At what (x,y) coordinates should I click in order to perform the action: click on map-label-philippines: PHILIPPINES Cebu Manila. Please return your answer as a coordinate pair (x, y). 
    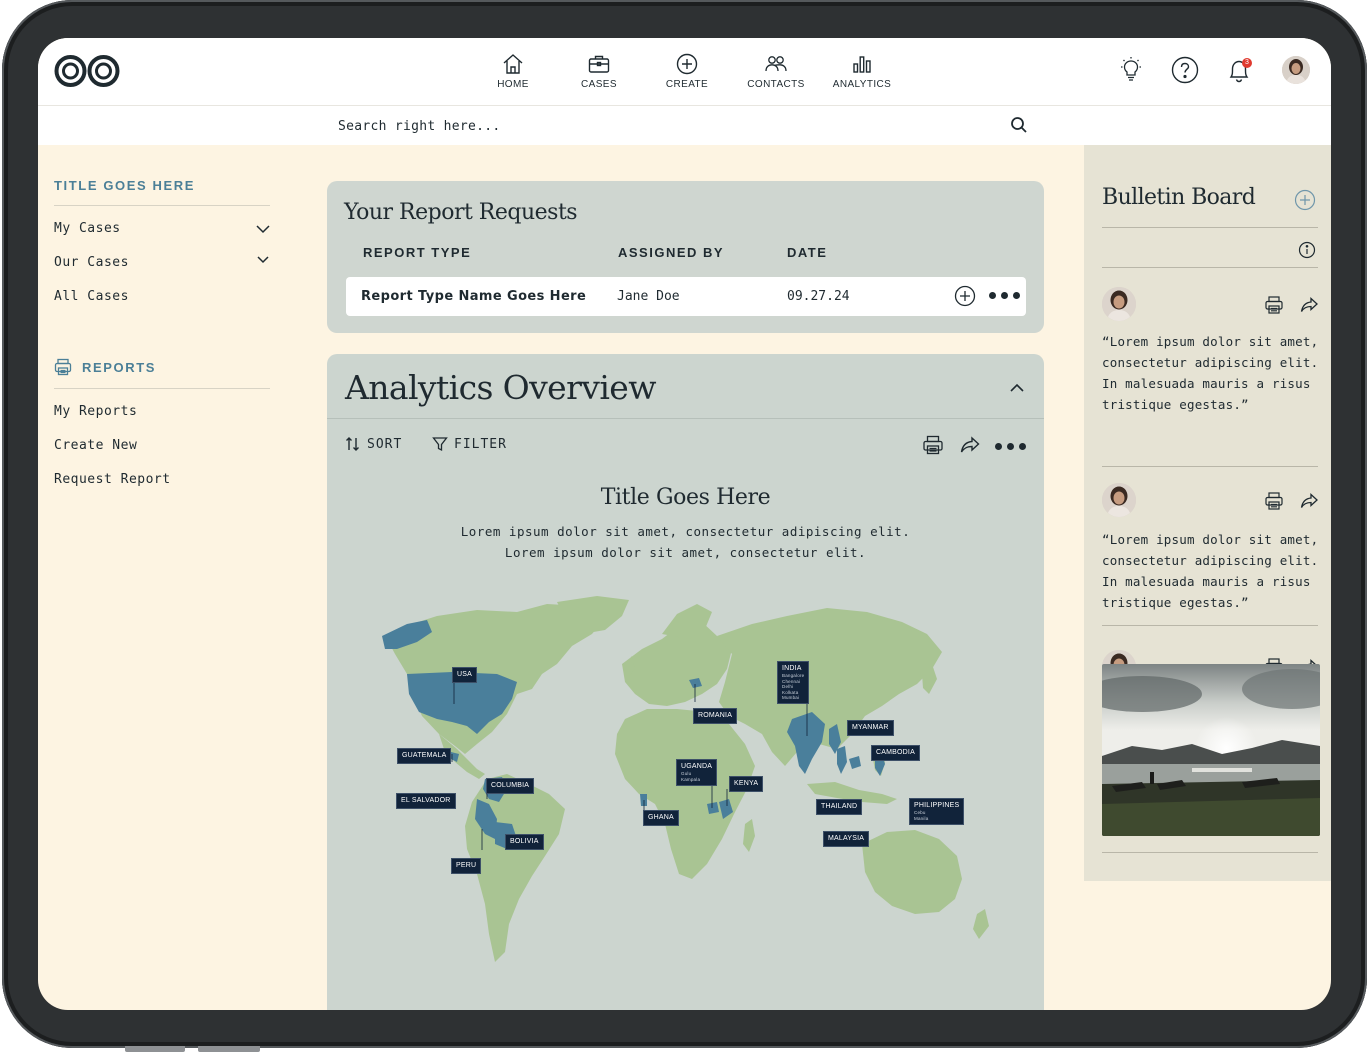
    Looking at the image, I should click on (937, 812).